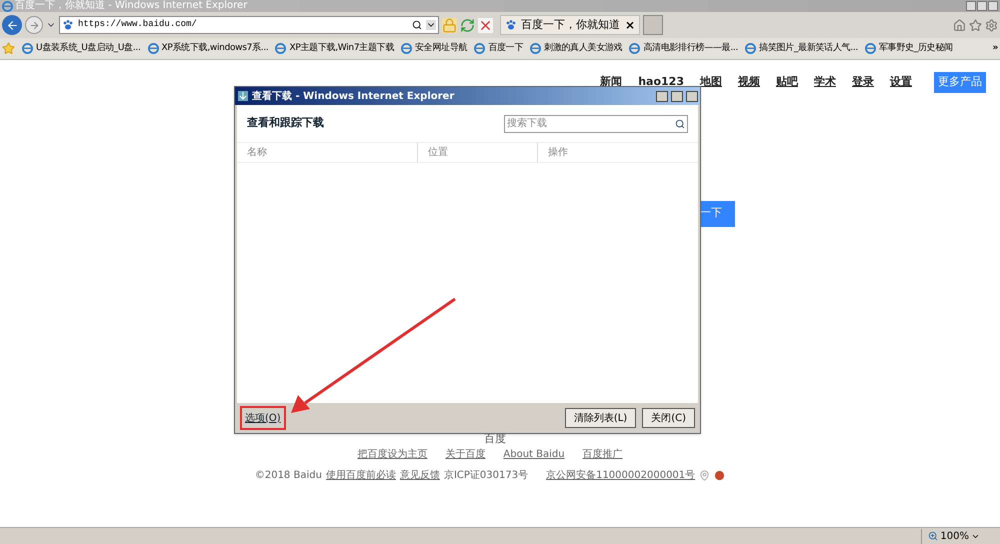 The height and width of the screenshot is (544, 1000). What do you see at coordinates (960, 82) in the screenshot?
I see `more-products-button: 更多产品` at bounding box center [960, 82].